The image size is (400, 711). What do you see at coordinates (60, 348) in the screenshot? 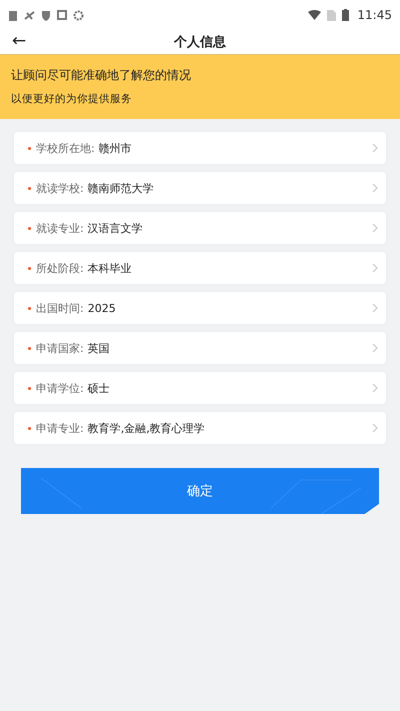
I see `field-label: 申请国家:` at bounding box center [60, 348].